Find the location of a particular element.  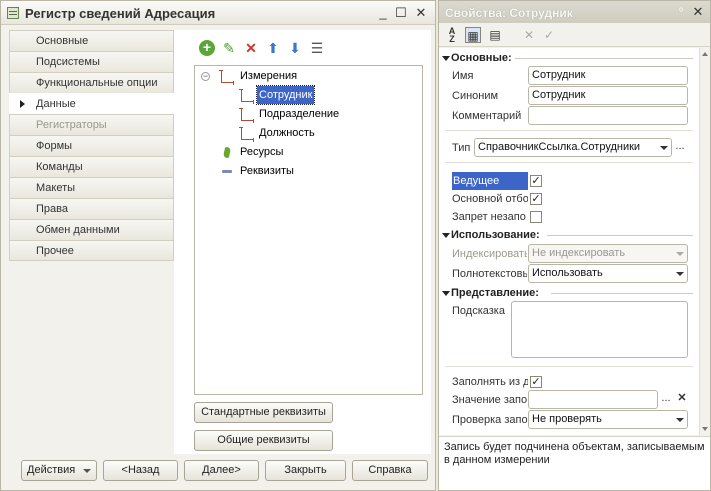

clear-value-icon: ✕ is located at coordinates (529, 35).